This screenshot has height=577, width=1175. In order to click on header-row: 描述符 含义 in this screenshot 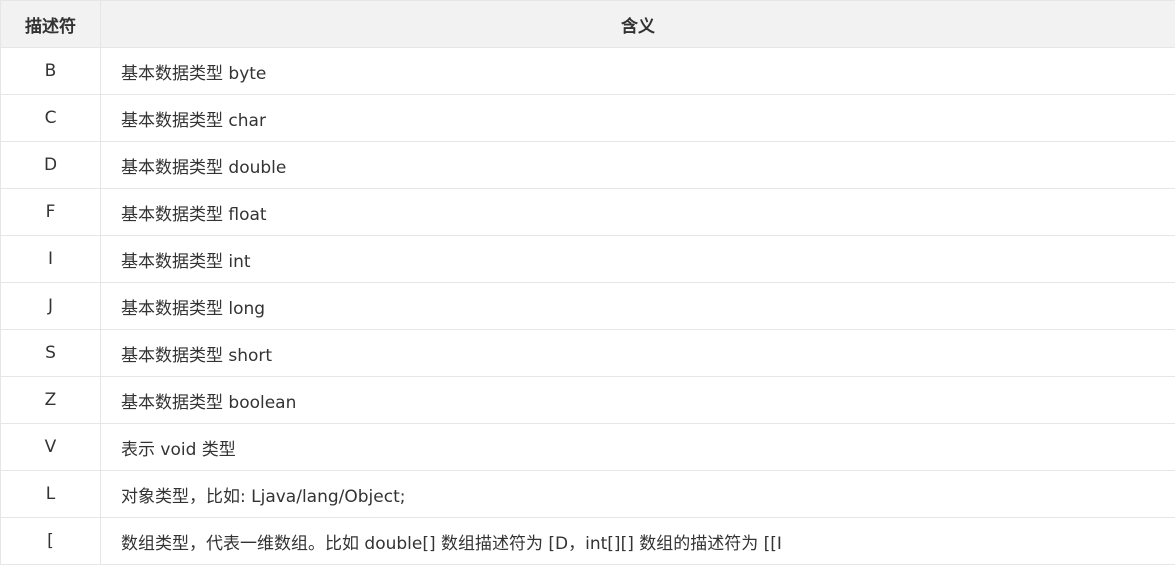, I will do `click(587, 24)`.